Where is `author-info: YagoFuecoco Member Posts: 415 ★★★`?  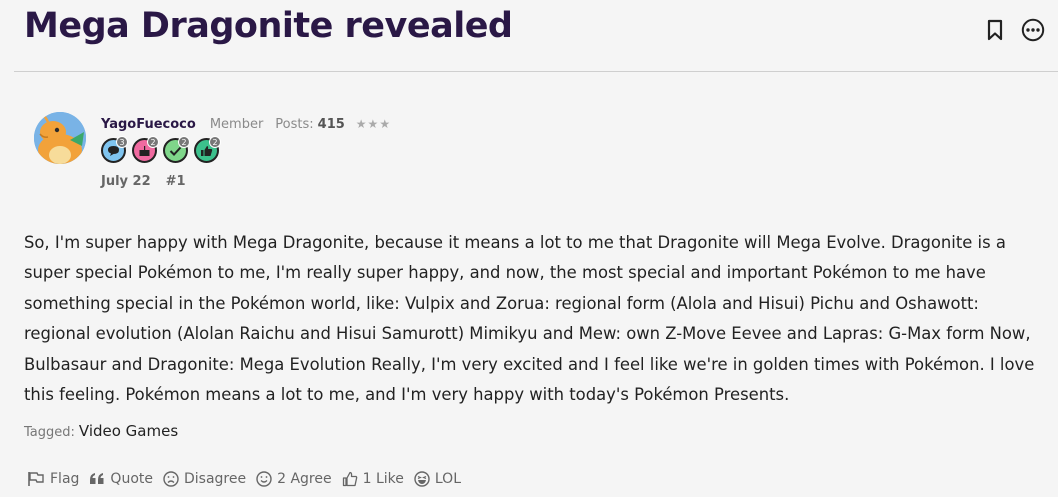 author-info: YagoFuecoco Member Posts: 415 ★★★ is located at coordinates (246, 126).